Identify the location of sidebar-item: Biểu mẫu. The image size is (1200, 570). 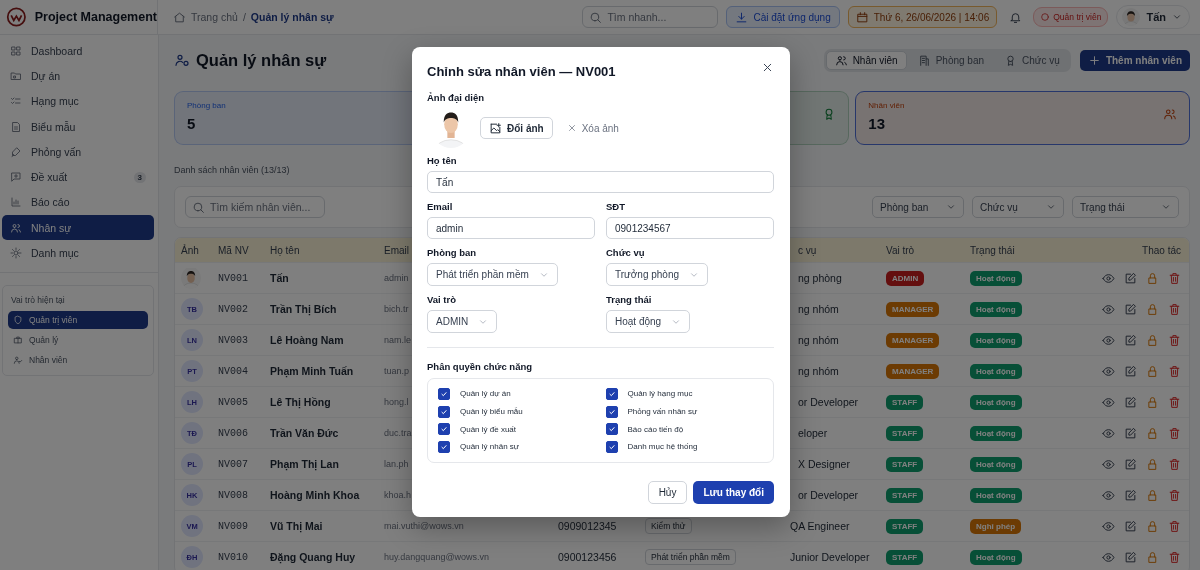
(78, 126).